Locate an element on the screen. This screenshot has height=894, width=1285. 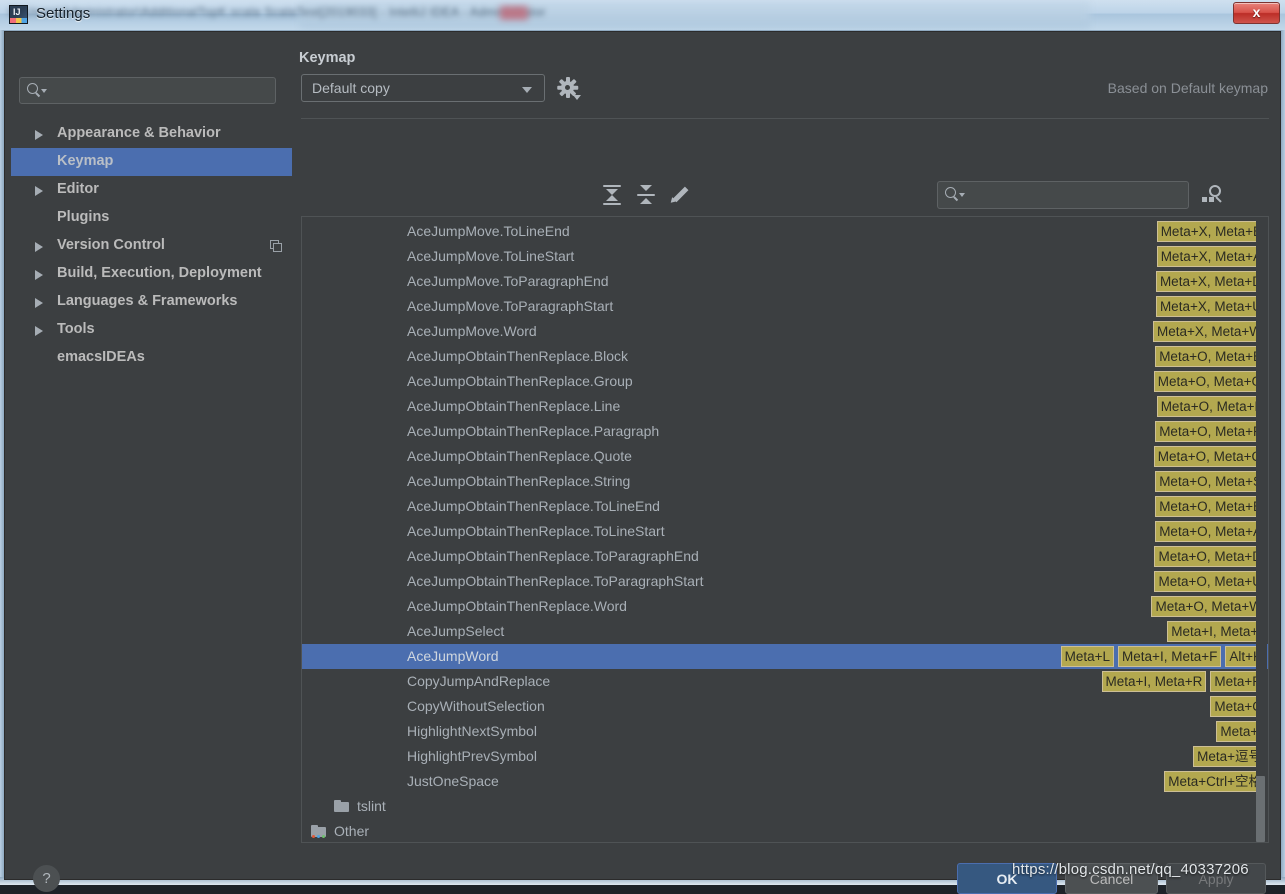
collapse-all-mid-bar is located at coordinates (646, 195).